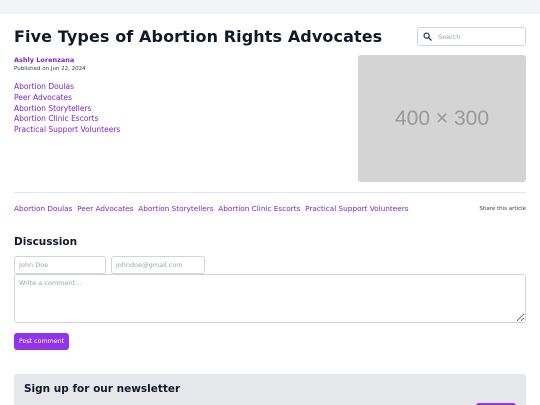 This screenshot has width=540, height=405. Describe the element at coordinates (502, 209) in the screenshot. I see `share-link: Share this article` at that location.